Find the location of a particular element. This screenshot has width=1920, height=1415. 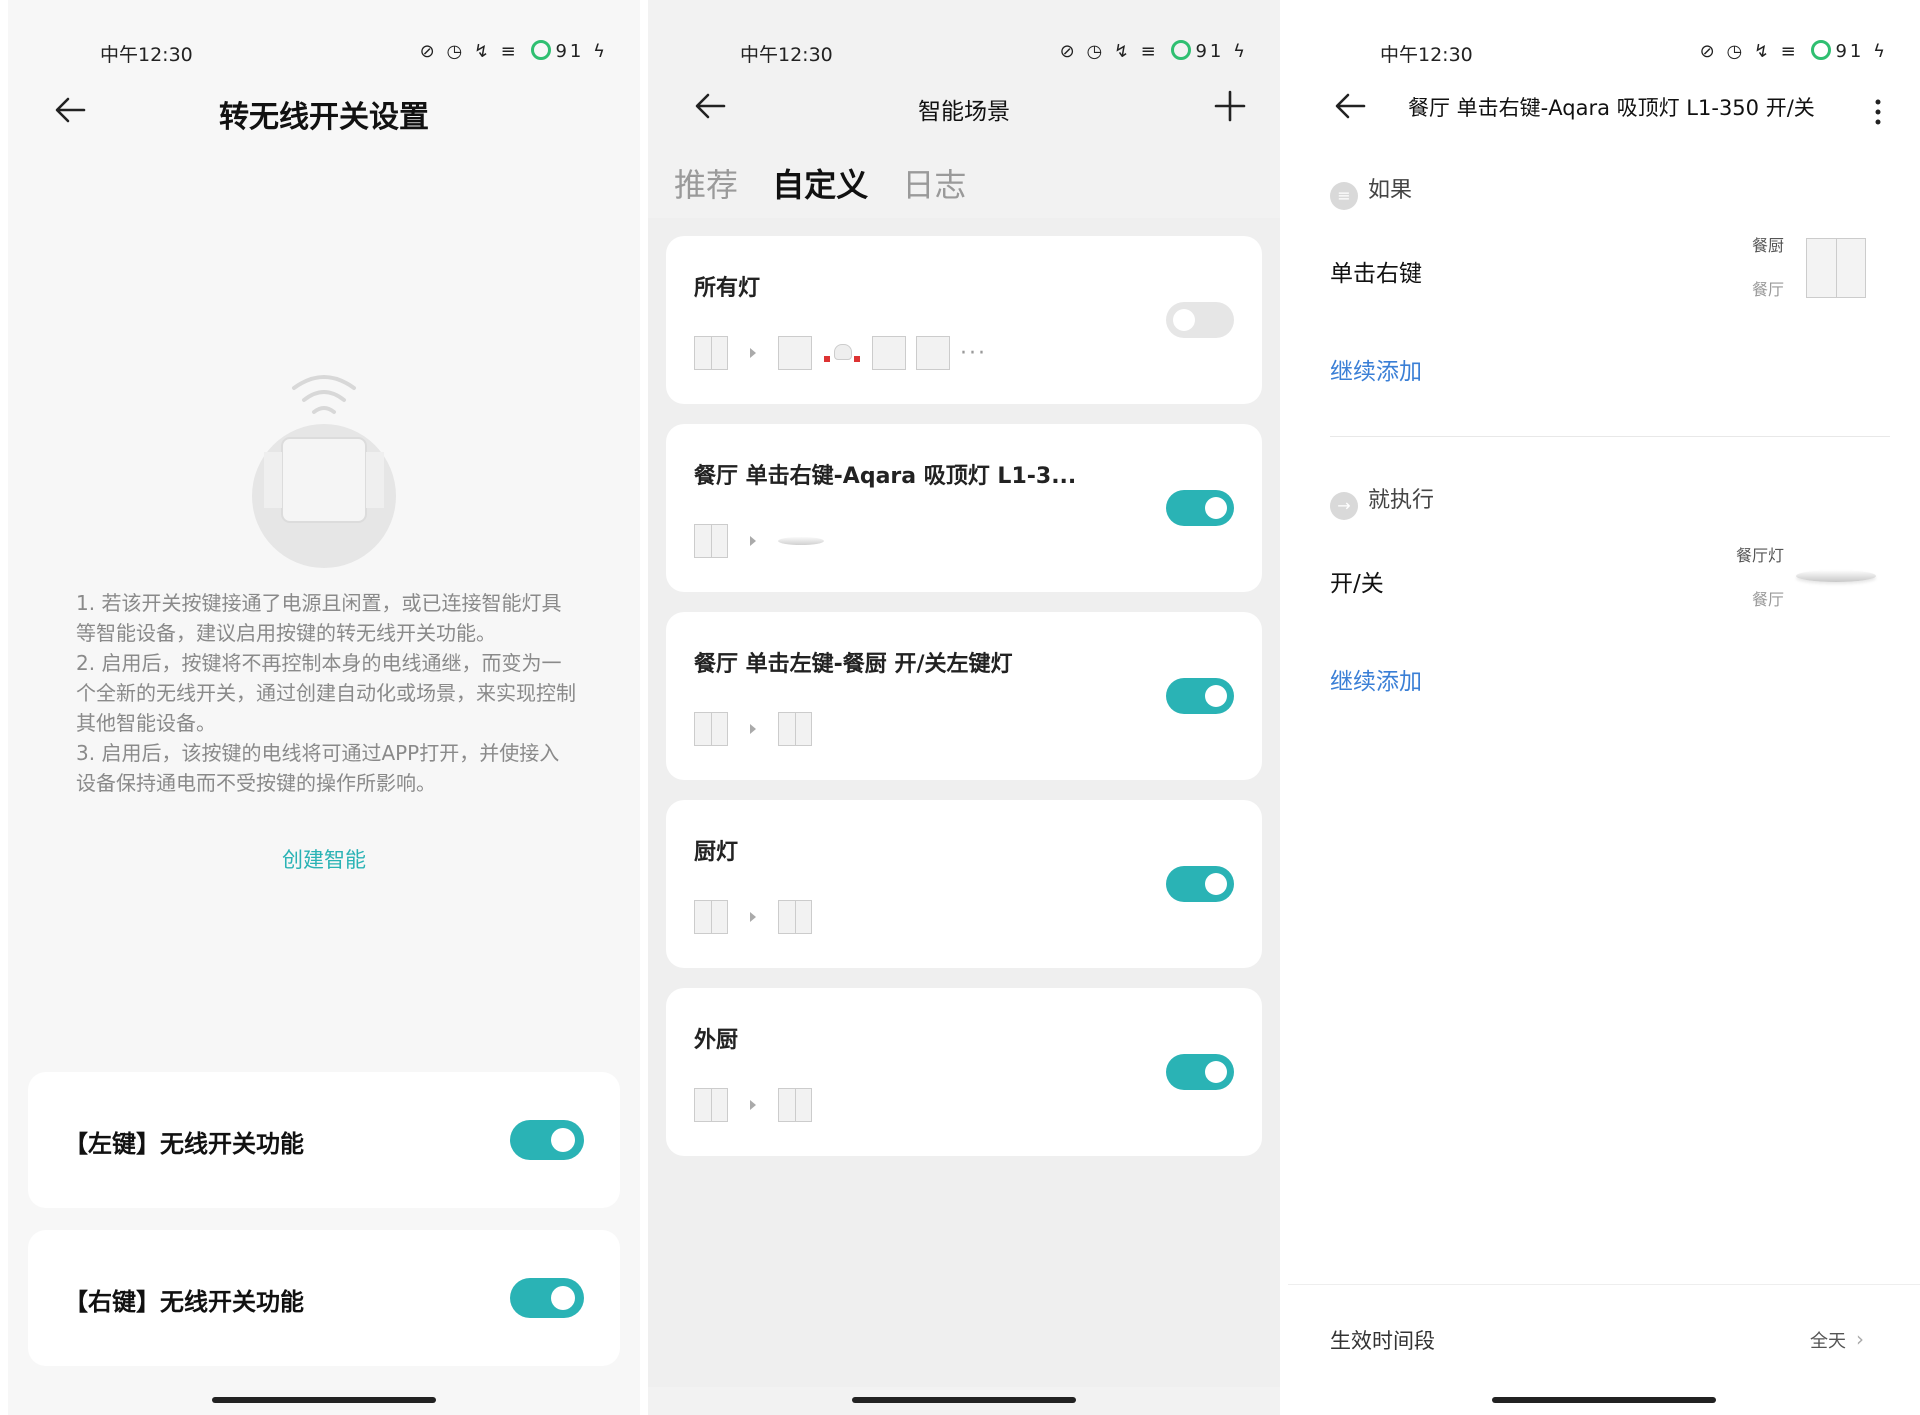

if-label: 如果 is located at coordinates (1390, 190).